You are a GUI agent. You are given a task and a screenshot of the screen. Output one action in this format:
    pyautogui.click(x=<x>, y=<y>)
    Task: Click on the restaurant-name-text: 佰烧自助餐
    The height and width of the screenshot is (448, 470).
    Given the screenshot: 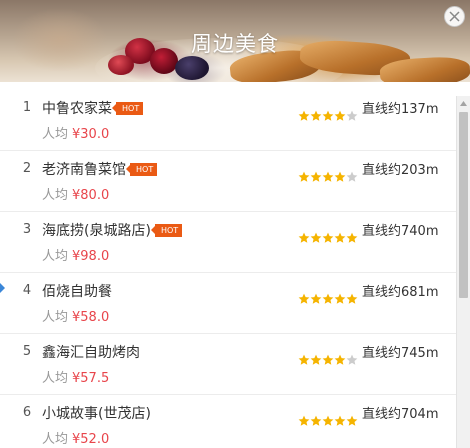 What is the action you would take?
    pyautogui.click(x=77, y=291)
    